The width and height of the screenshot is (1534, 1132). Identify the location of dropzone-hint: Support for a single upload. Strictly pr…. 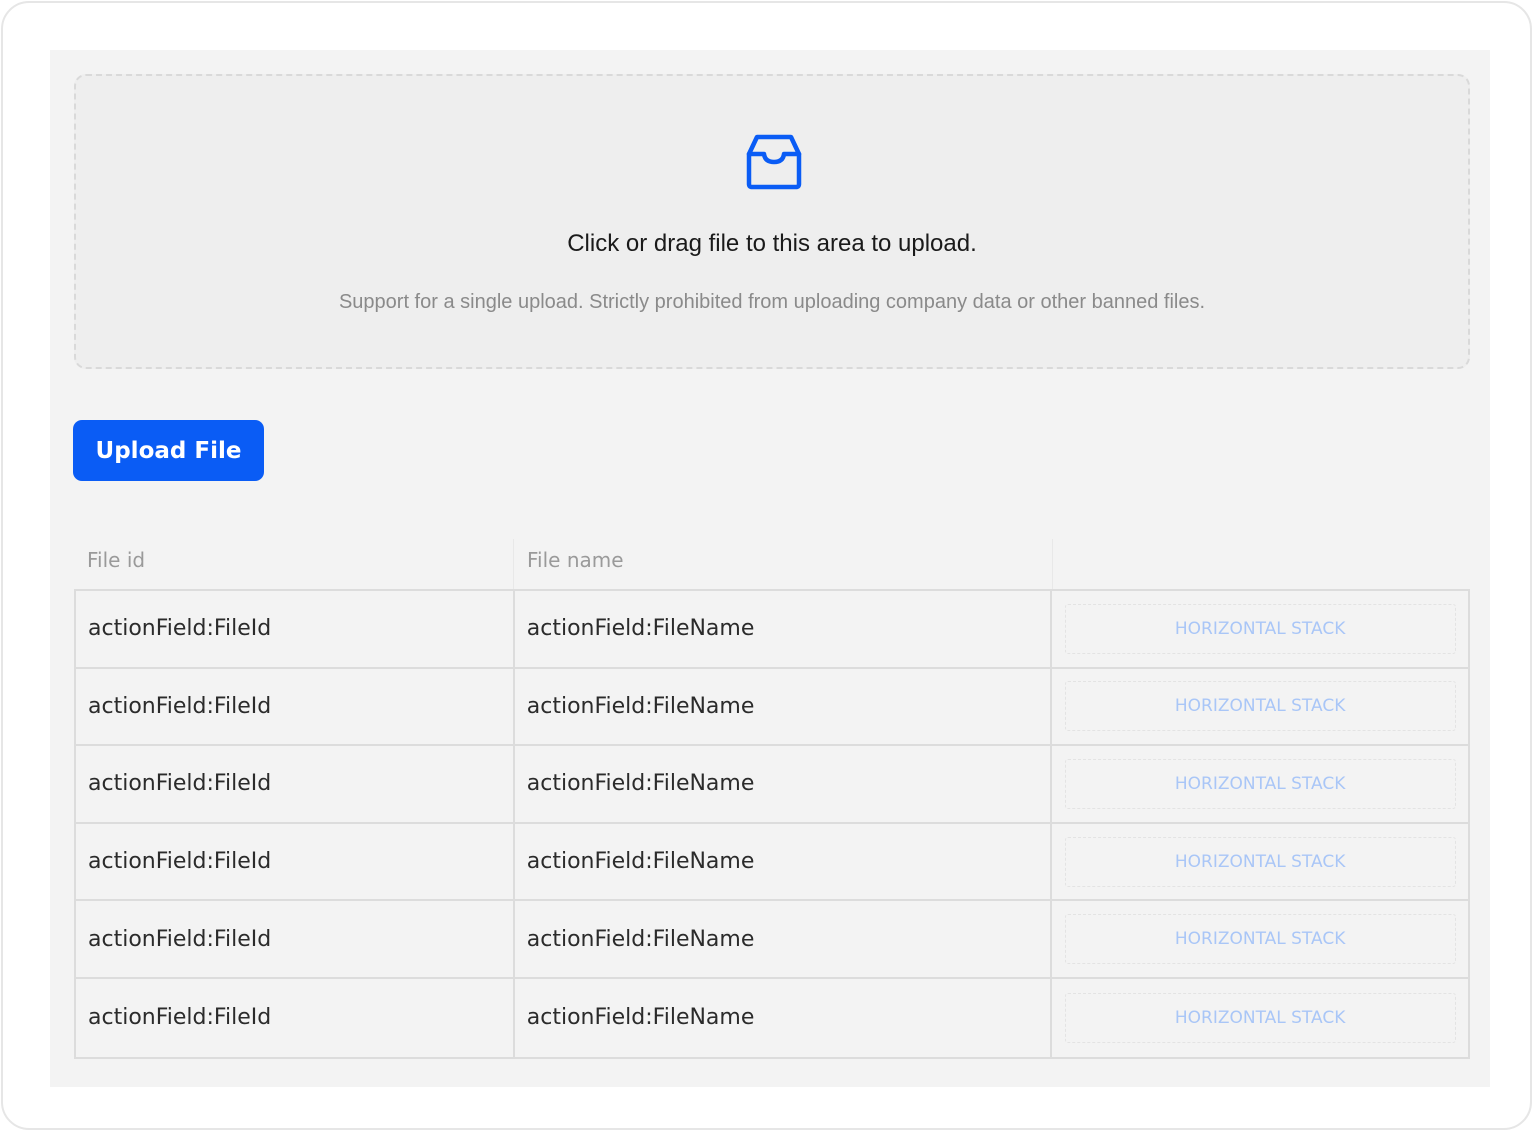
(772, 302).